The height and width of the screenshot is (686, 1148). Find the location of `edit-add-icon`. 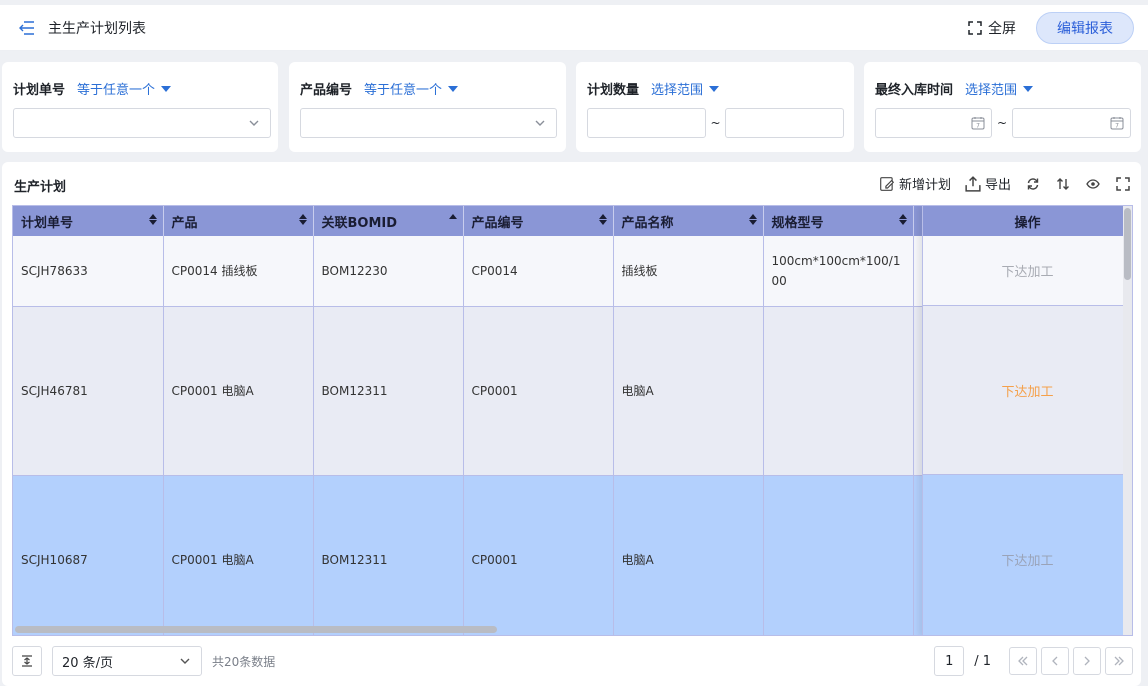

edit-add-icon is located at coordinates (887, 183).